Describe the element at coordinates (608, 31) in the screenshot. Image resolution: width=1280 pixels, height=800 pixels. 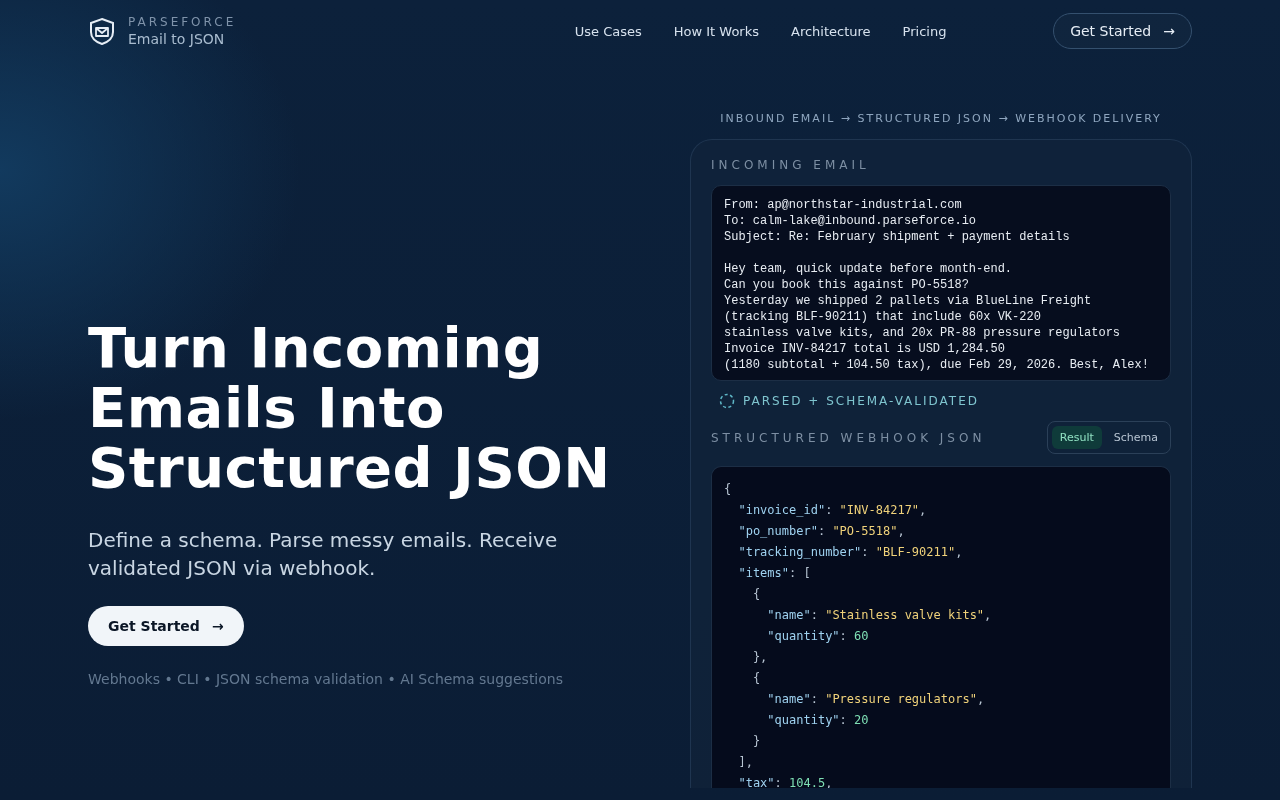
I see `nav-link: Use Cases` at that location.